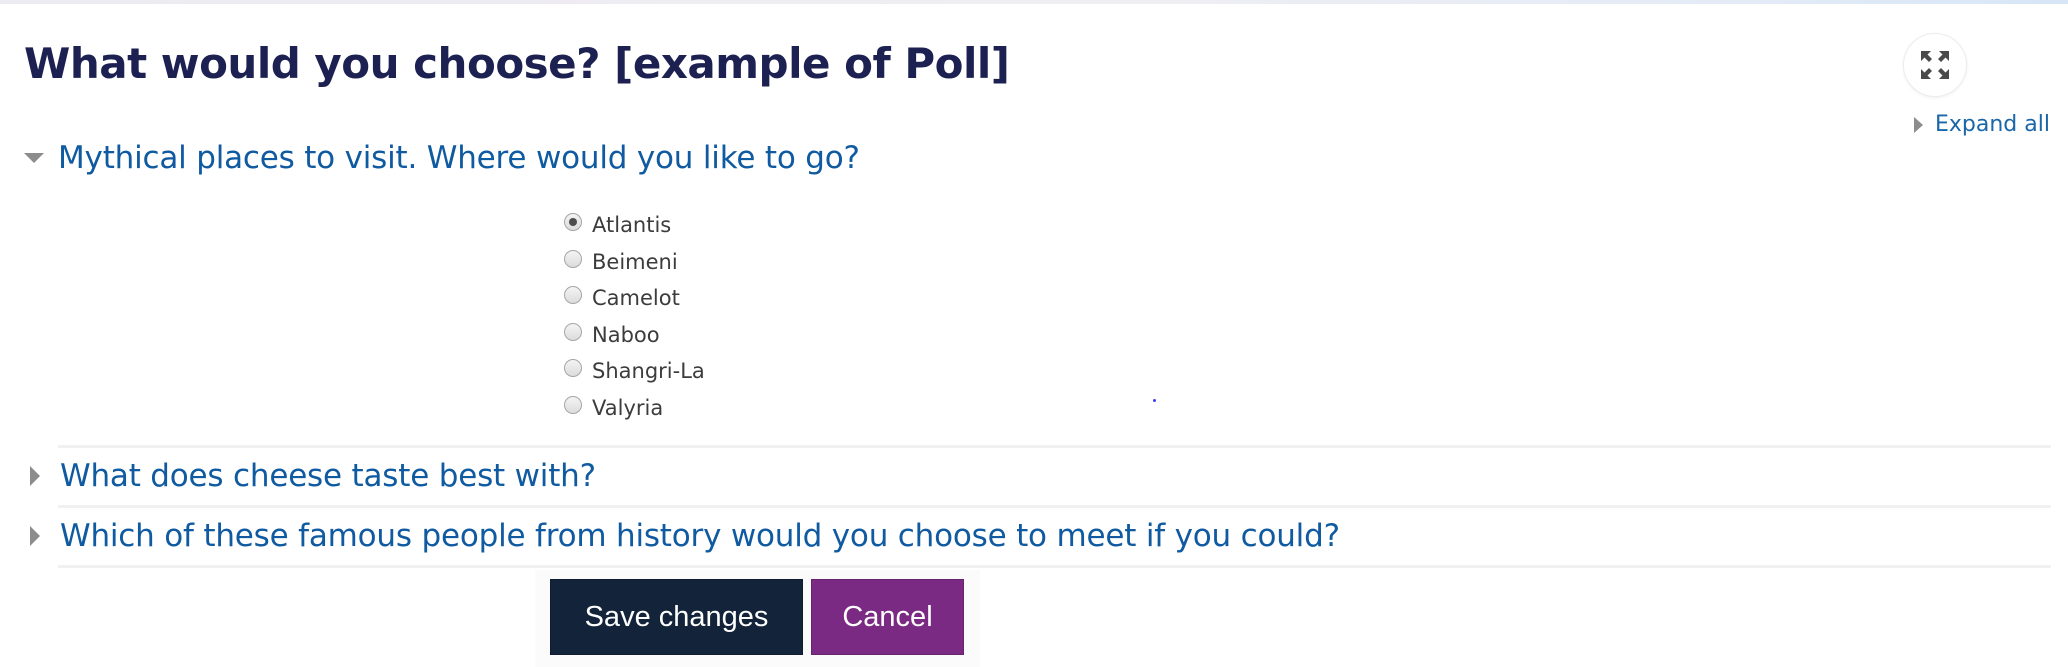 Image resolution: width=2068 pixels, height=667 pixels. Describe the element at coordinates (626, 334) in the screenshot. I see `option-label: Naboo` at that location.